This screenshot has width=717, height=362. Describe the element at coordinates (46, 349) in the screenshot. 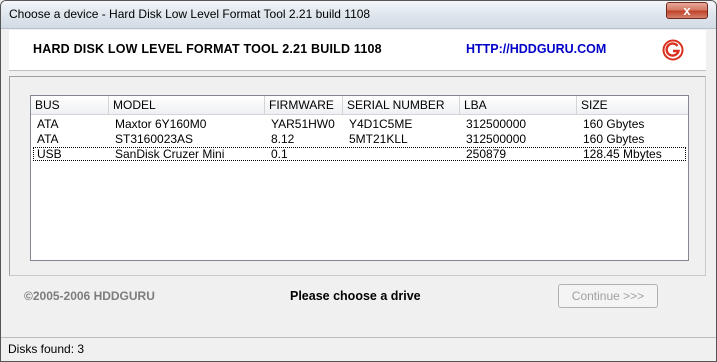

I see `disks-found-status: Disks found: 3` at that location.